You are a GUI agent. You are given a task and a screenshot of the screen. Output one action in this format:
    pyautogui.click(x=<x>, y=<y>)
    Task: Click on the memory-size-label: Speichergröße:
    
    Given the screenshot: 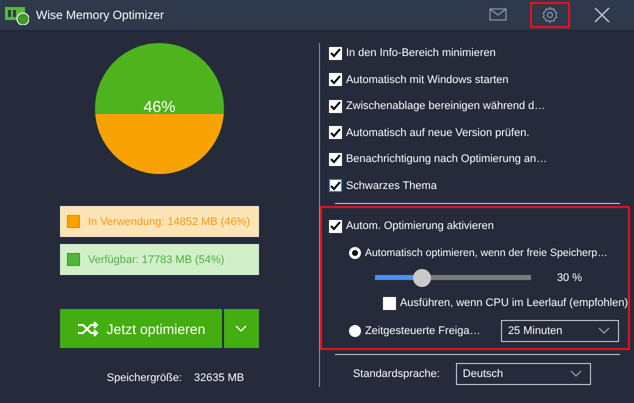 What is the action you would take?
    pyautogui.click(x=144, y=378)
    